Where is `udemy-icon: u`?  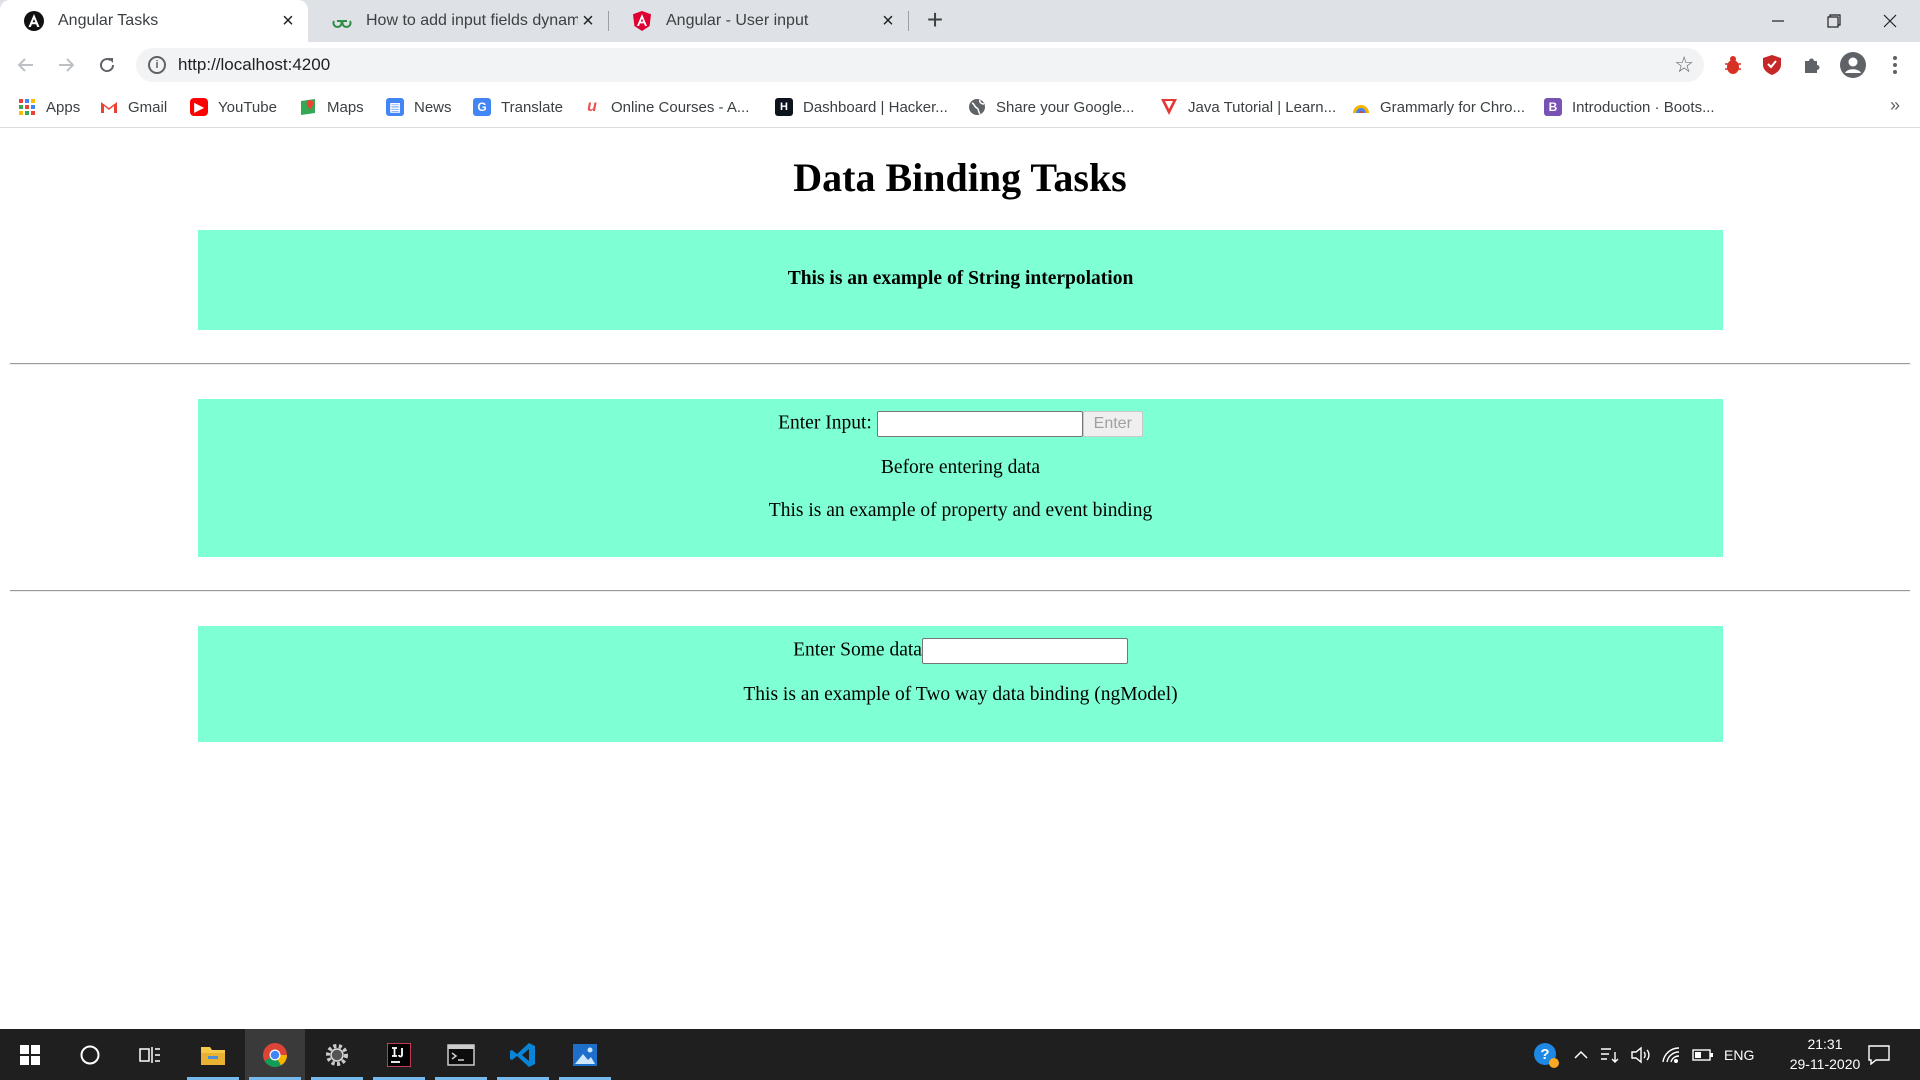 udemy-icon: u is located at coordinates (592, 106).